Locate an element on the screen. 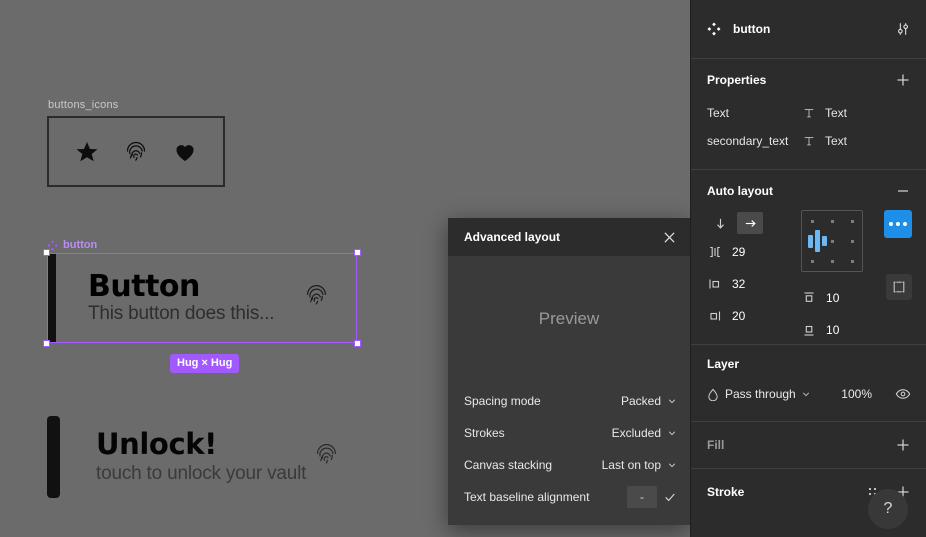  strokes-dropdown: Excluded is located at coordinates (644, 433).